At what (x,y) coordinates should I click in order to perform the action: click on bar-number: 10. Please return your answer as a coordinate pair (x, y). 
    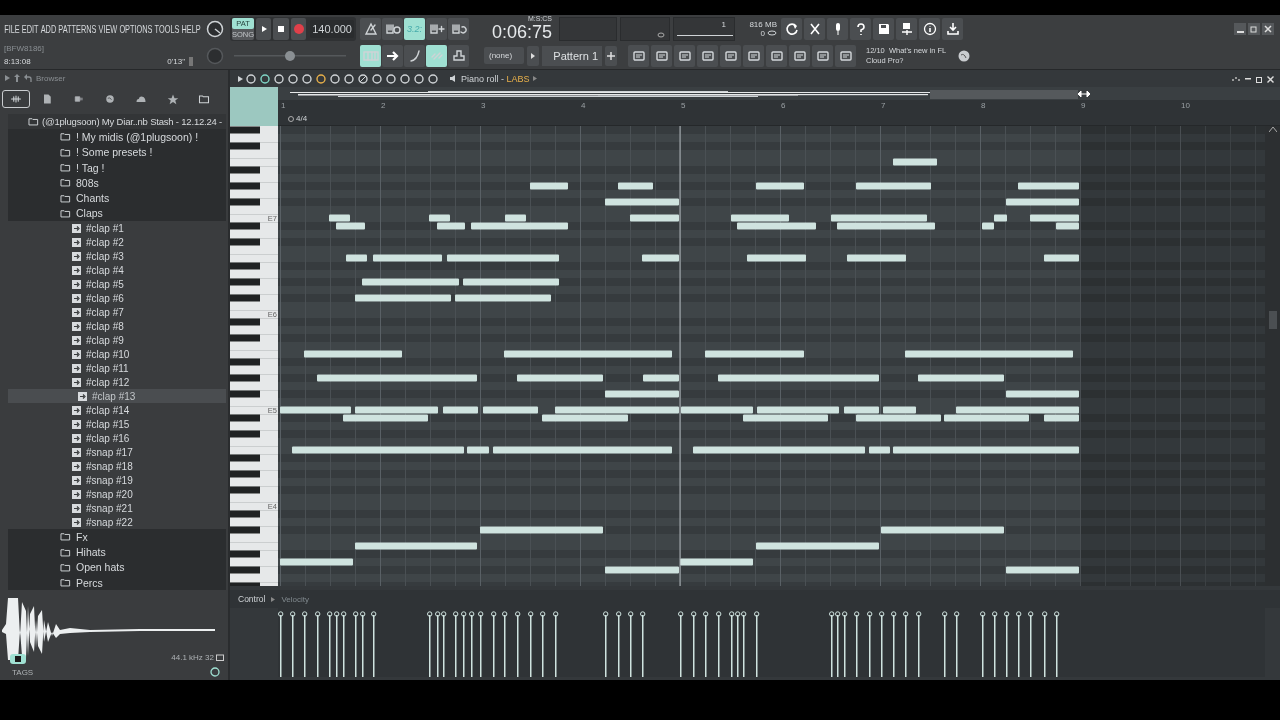
    Looking at the image, I should click on (1185, 106).